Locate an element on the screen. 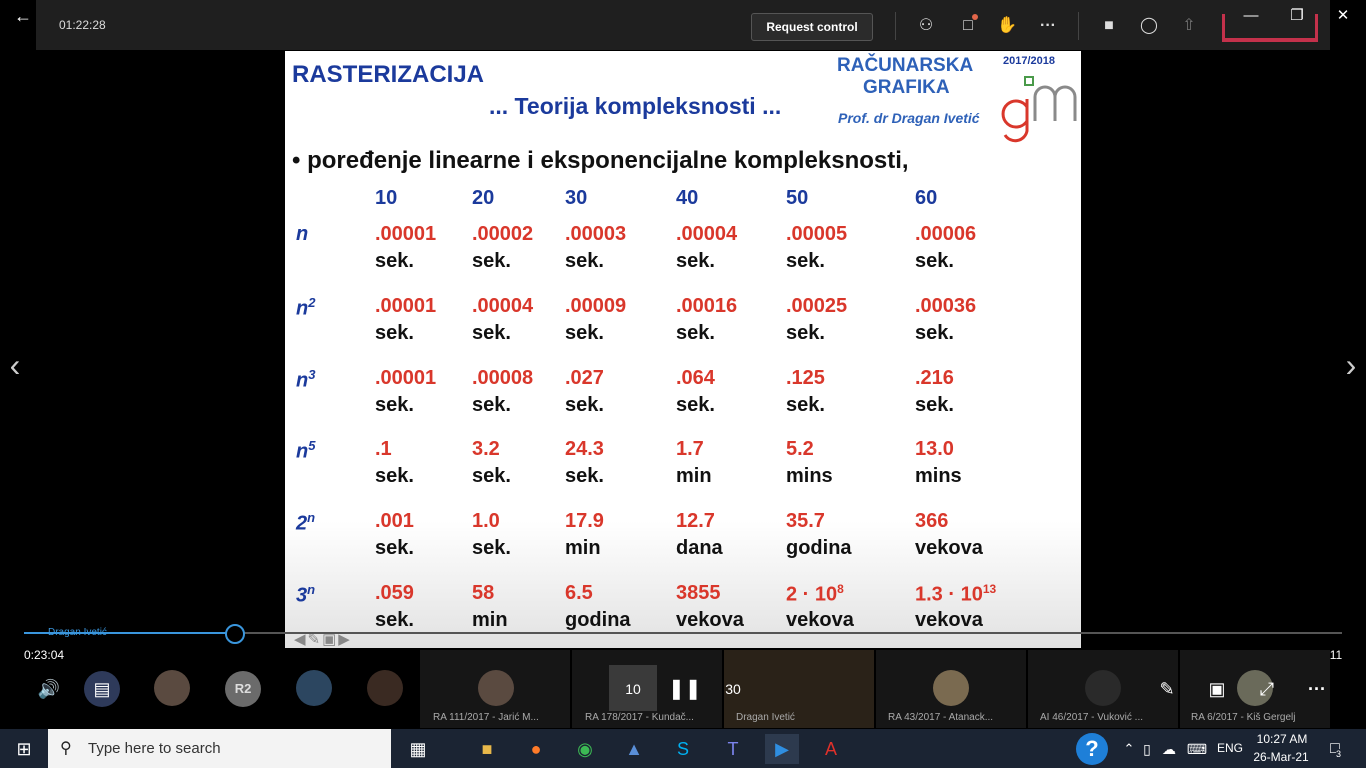 This screenshot has width=1366, height=768. academic-year: 2017/2018 is located at coordinates (1029, 61).